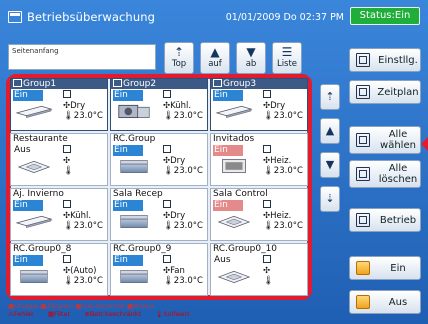  Describe the element at coordinates (59, 159) in the screenshot. I see `group-tile: Restaurante Aus ✣ 🌡` at that location.